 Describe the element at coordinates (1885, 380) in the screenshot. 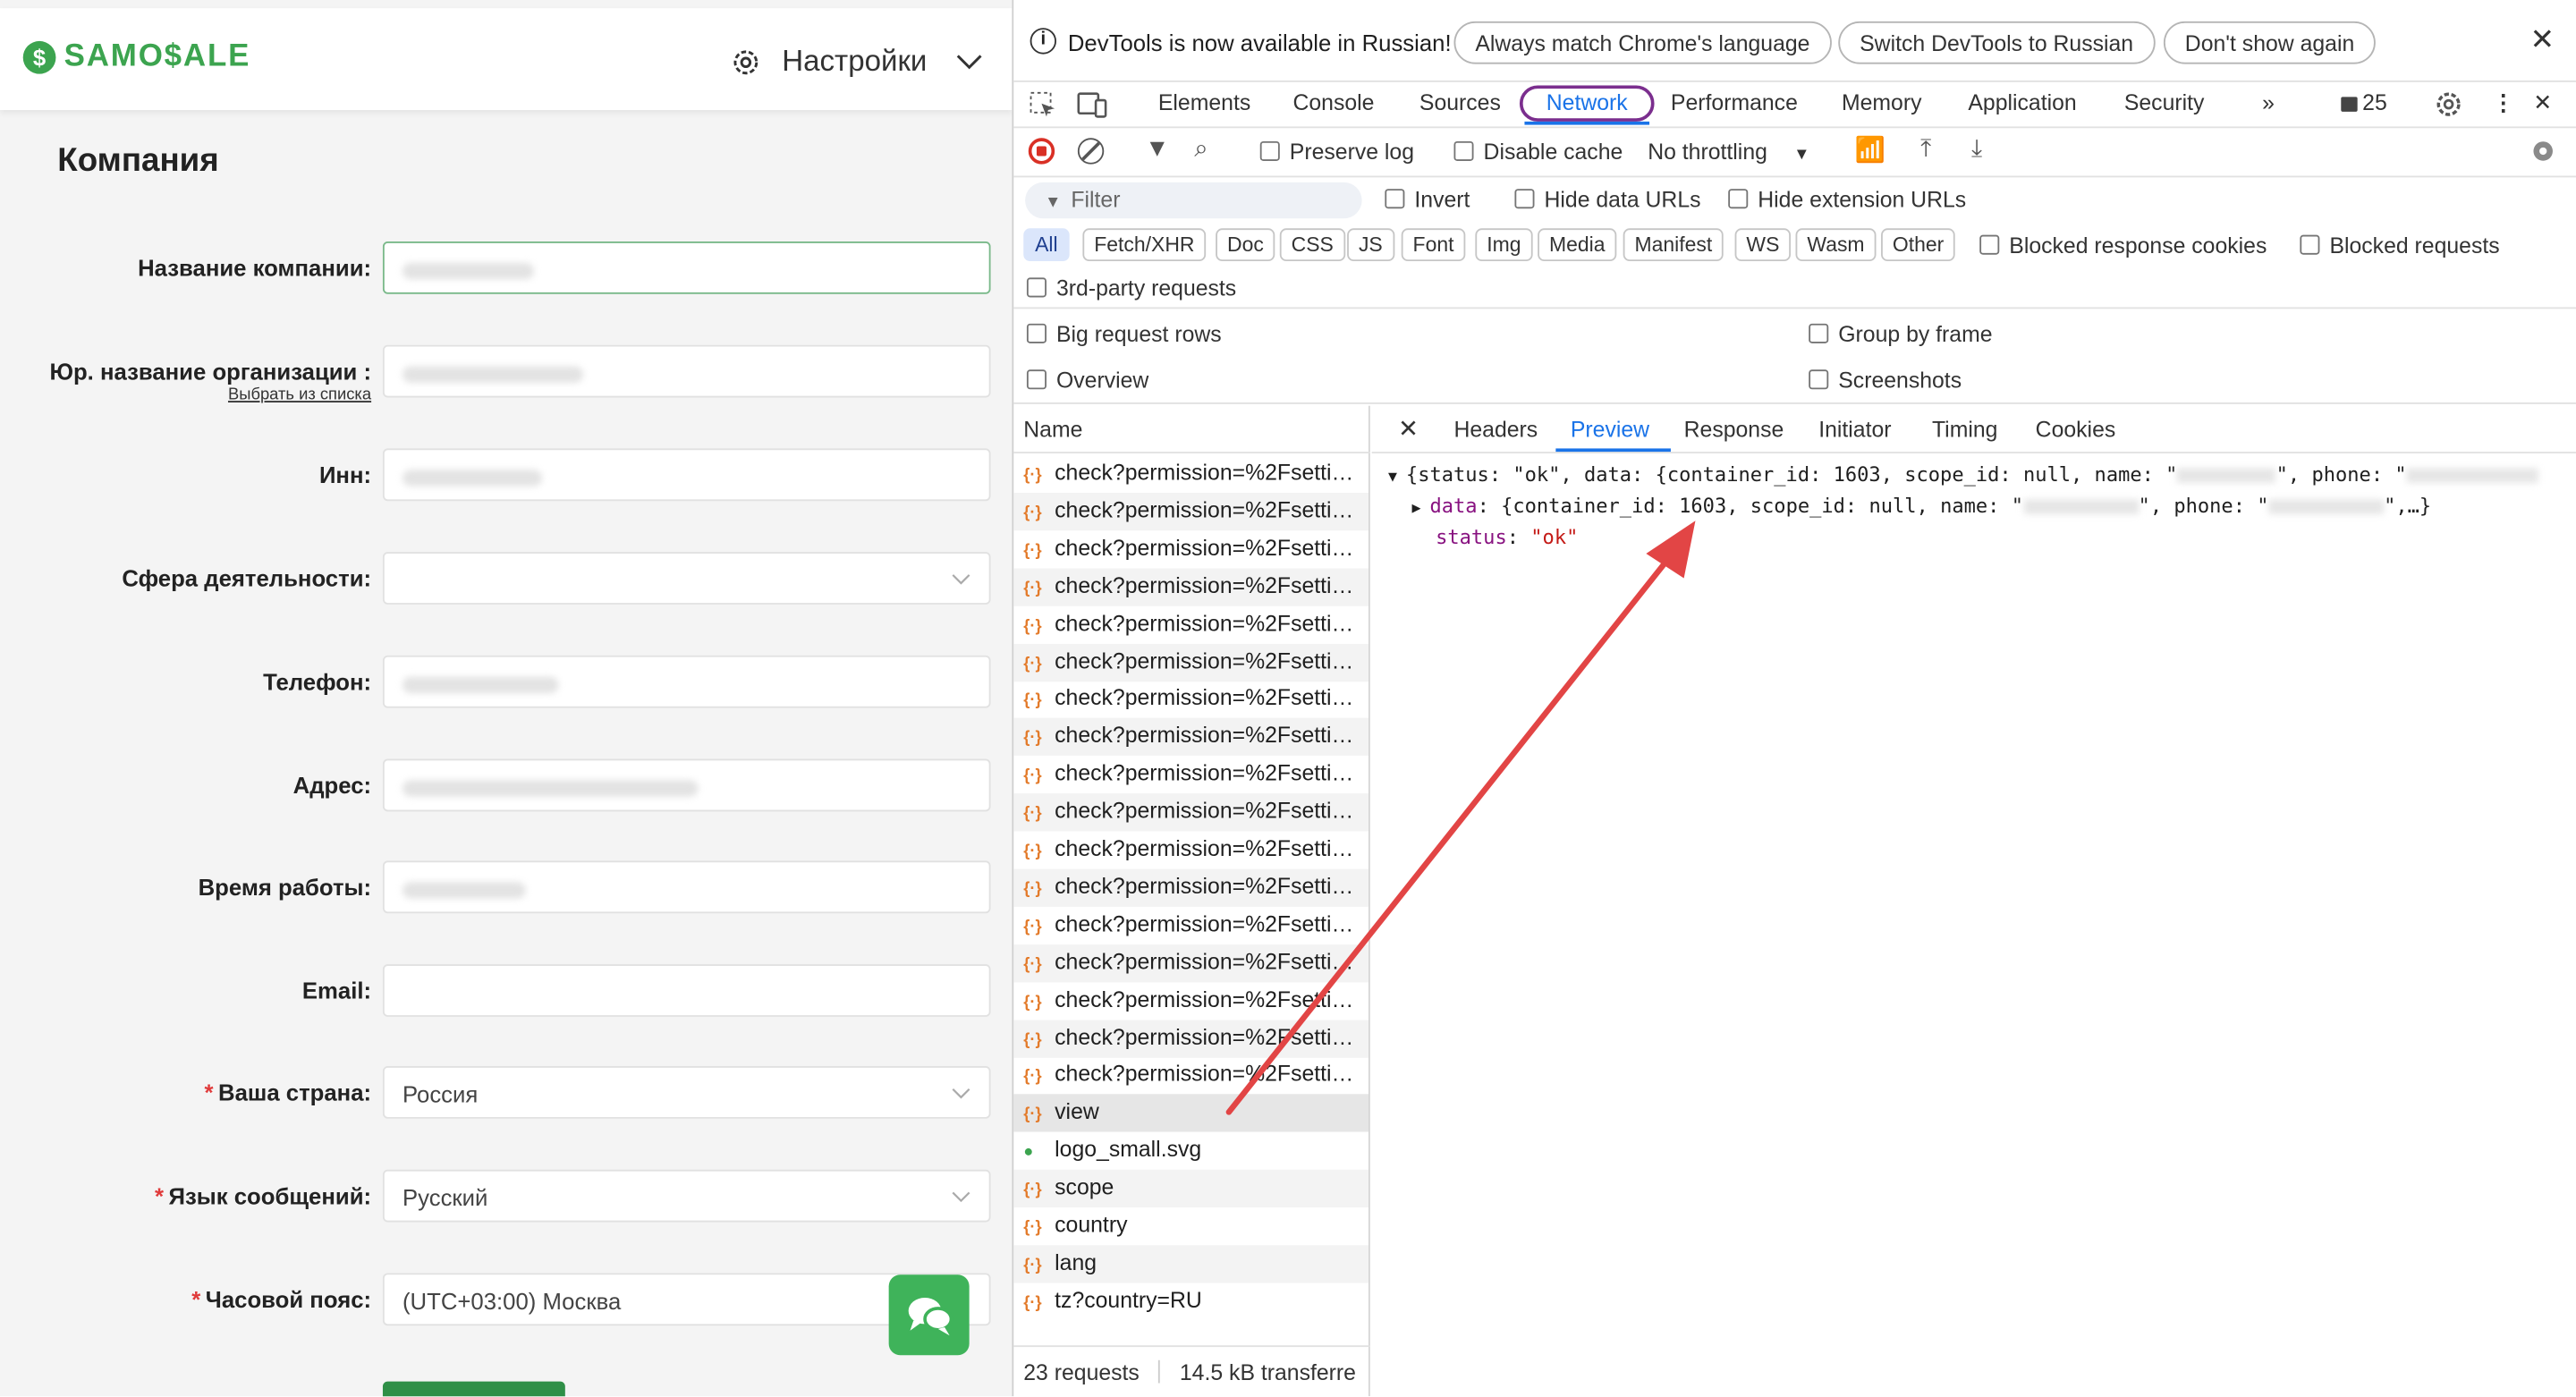

I see `screenshots-checkbox: Screenshots` at that location.